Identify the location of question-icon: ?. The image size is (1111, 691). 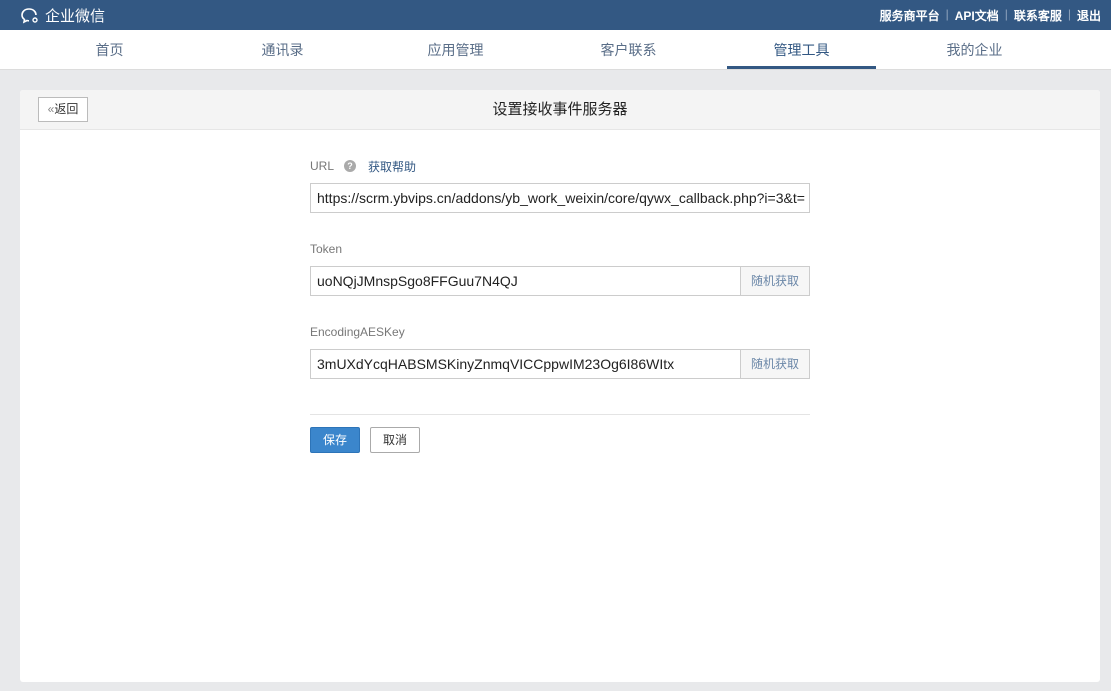
(350, 166).